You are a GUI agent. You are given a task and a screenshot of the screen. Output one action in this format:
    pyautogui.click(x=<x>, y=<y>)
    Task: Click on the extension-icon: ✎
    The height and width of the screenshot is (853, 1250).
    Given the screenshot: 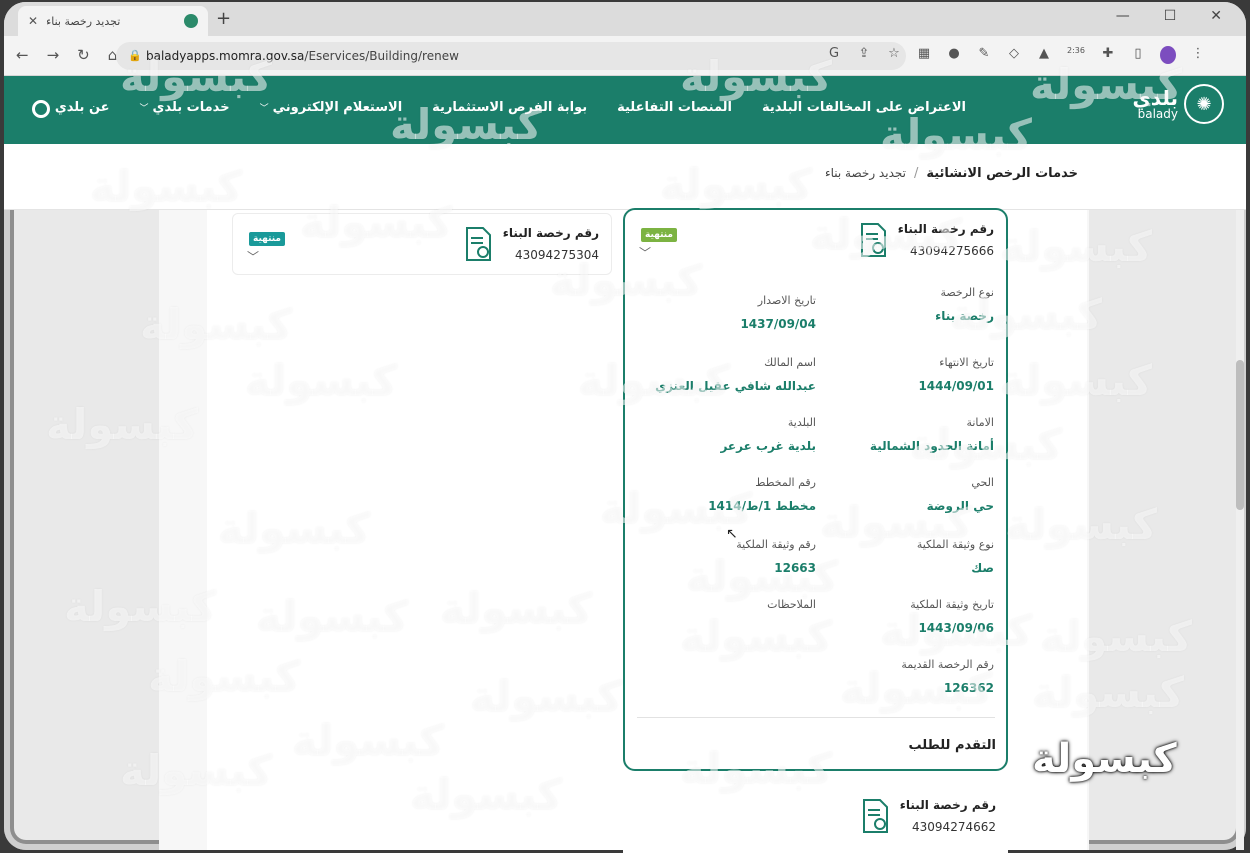 What is the action you would take?
    pyautogui.click(x=984, y=55)
    